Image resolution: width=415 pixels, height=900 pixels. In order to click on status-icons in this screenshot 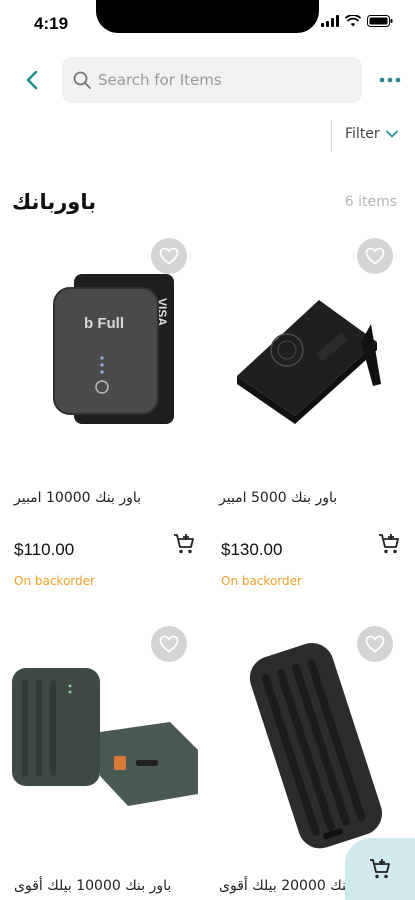, I will do `click(357, 21)`.